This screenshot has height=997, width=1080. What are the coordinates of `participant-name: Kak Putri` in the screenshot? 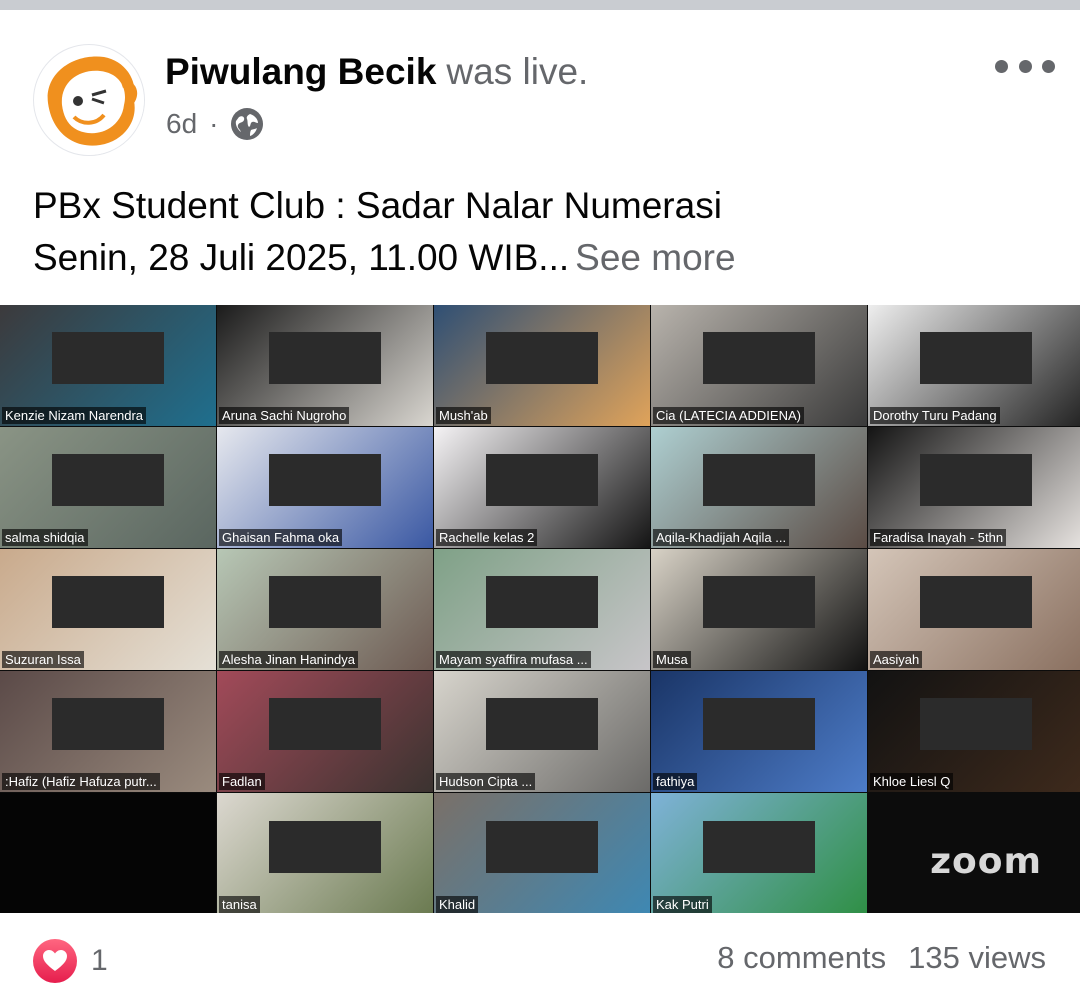 It's located at (682, 904).